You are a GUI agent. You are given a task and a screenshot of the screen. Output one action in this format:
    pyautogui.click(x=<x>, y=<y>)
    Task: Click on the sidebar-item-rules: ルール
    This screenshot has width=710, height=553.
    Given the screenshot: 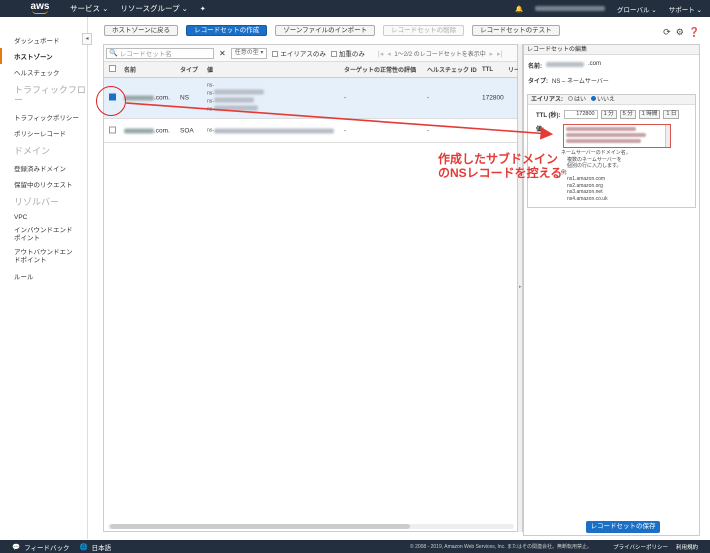 What is the action you would take?
    pyautogui.click(x=43, y=276)
    